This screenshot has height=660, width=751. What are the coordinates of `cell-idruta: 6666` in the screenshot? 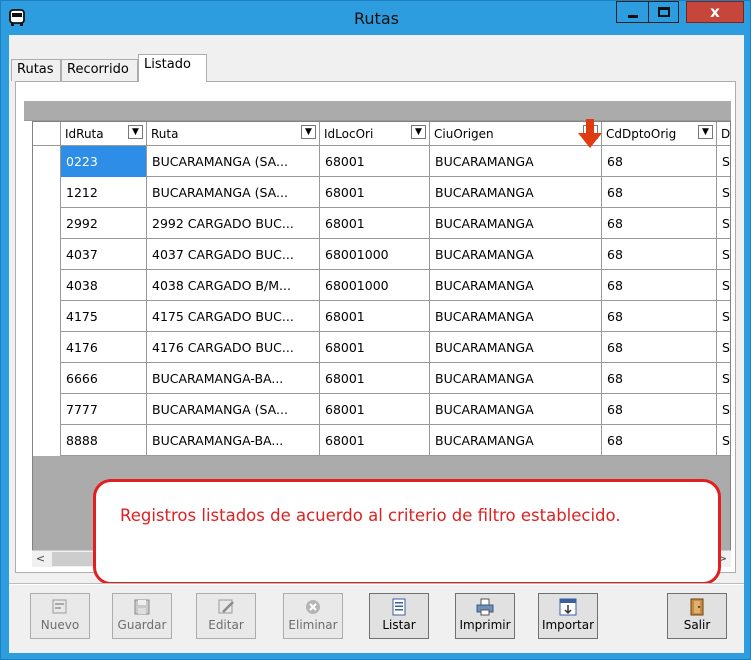 It's located at (104, 378).